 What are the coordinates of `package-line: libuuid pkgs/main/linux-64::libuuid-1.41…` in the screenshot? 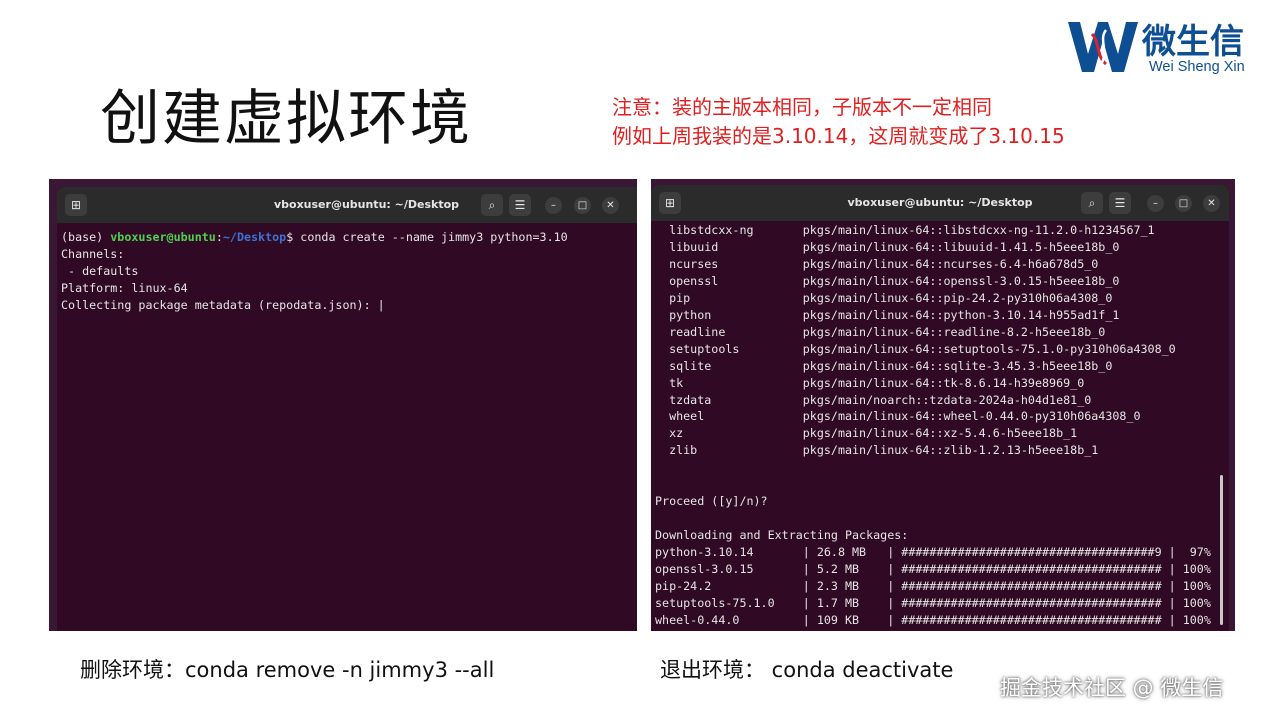 It's located at (887, 246).